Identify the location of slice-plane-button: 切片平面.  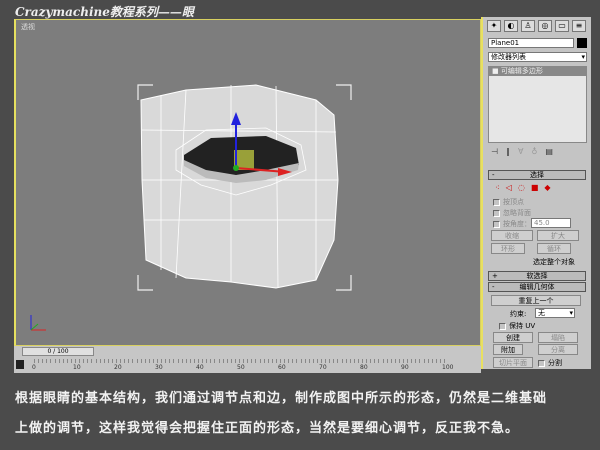
(513, 362).